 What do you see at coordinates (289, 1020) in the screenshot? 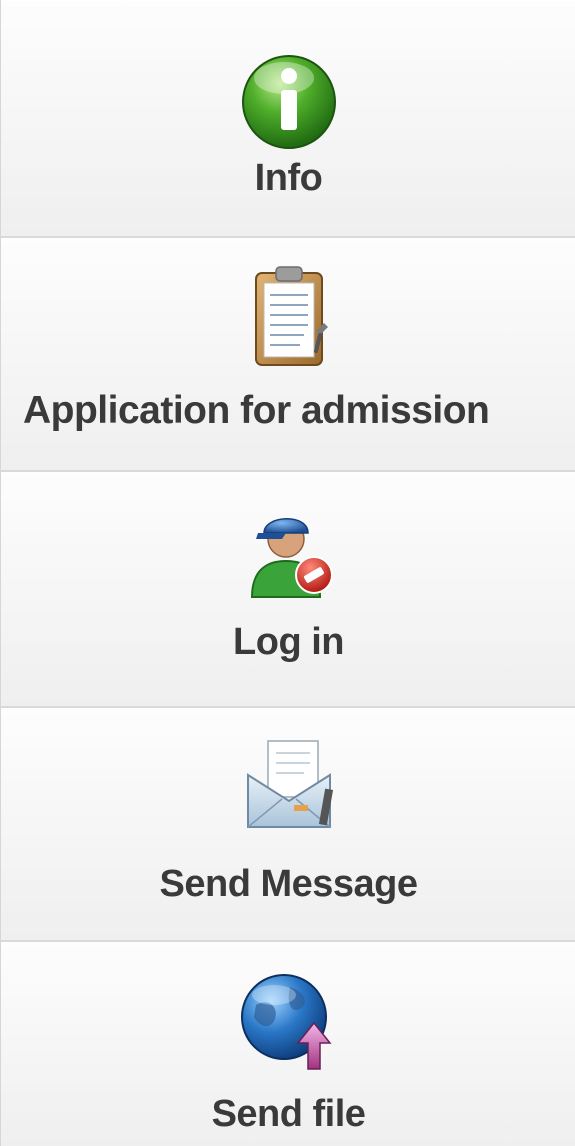
I see `globe-upload-icon` at bounding box center [289, 1020].